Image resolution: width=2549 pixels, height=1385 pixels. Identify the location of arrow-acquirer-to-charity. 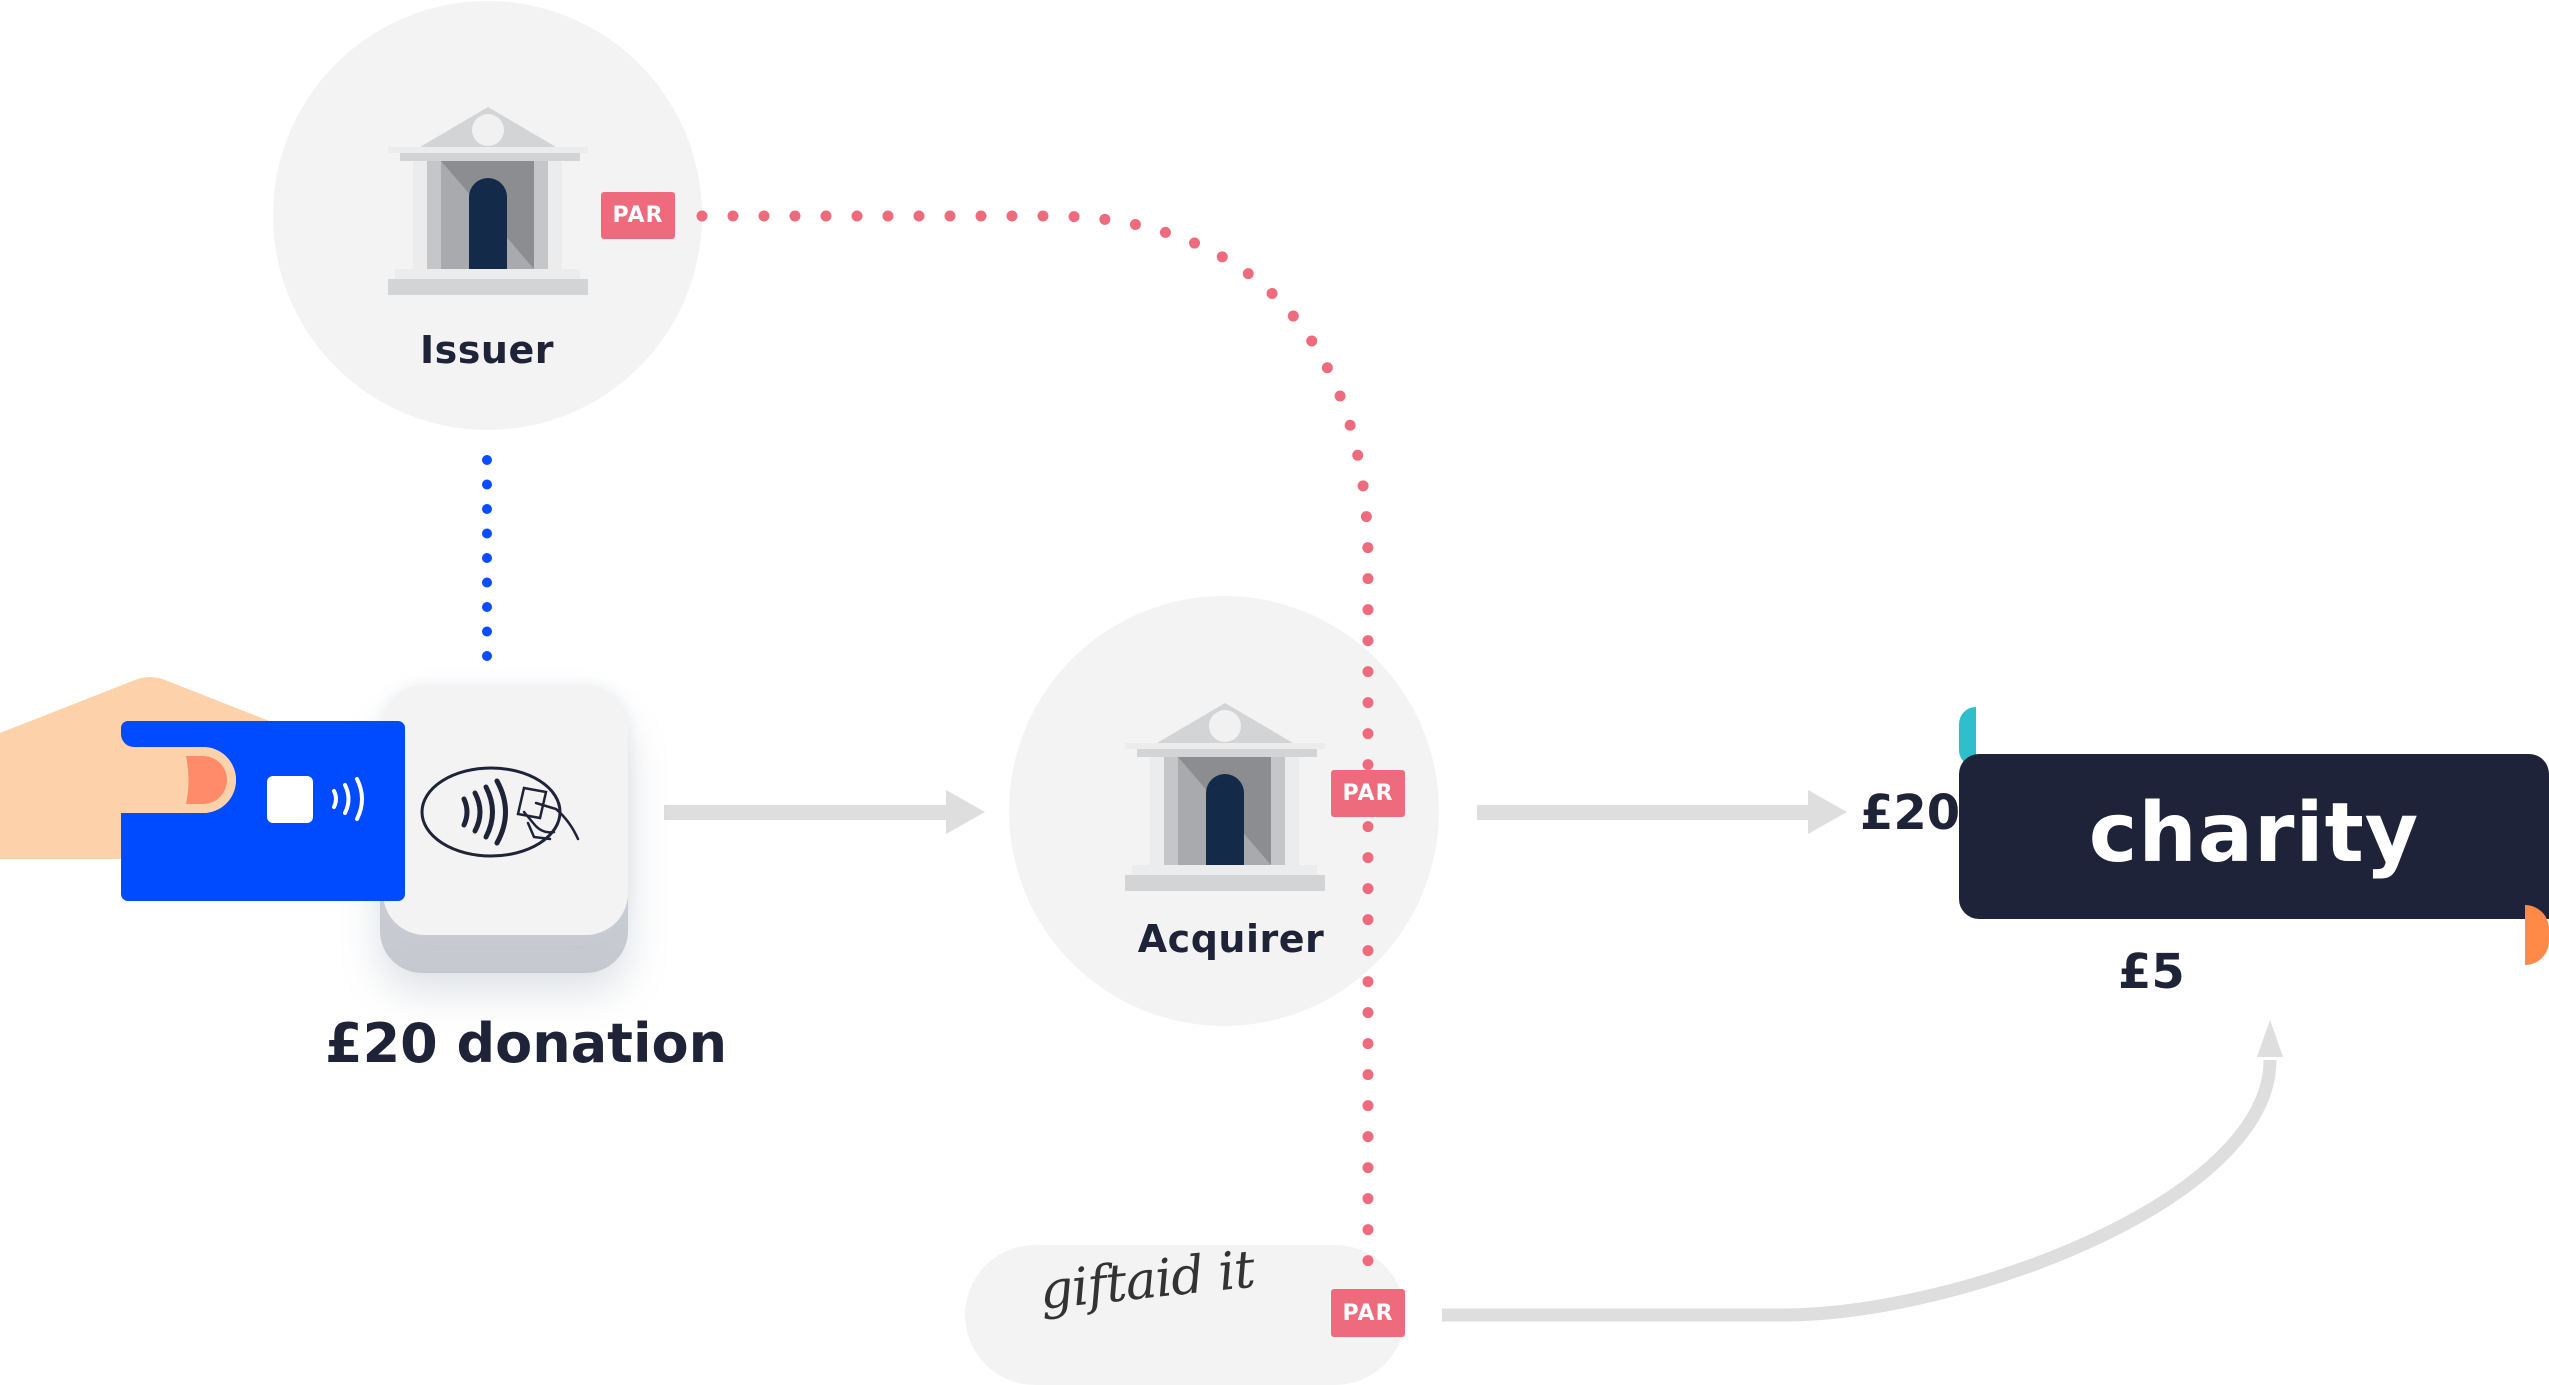
(1662, 812).